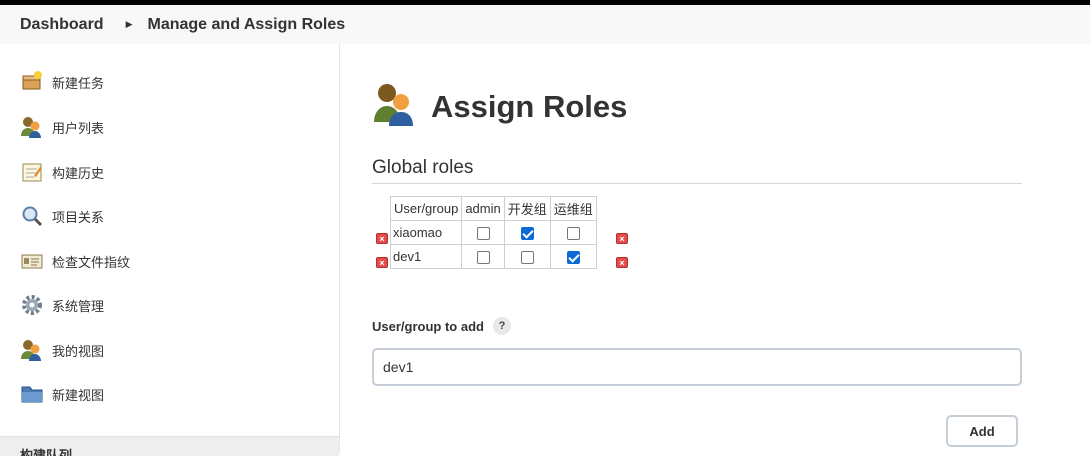 The image size is (1090, 456). I want to click on user-group-input, so click(697, 367).